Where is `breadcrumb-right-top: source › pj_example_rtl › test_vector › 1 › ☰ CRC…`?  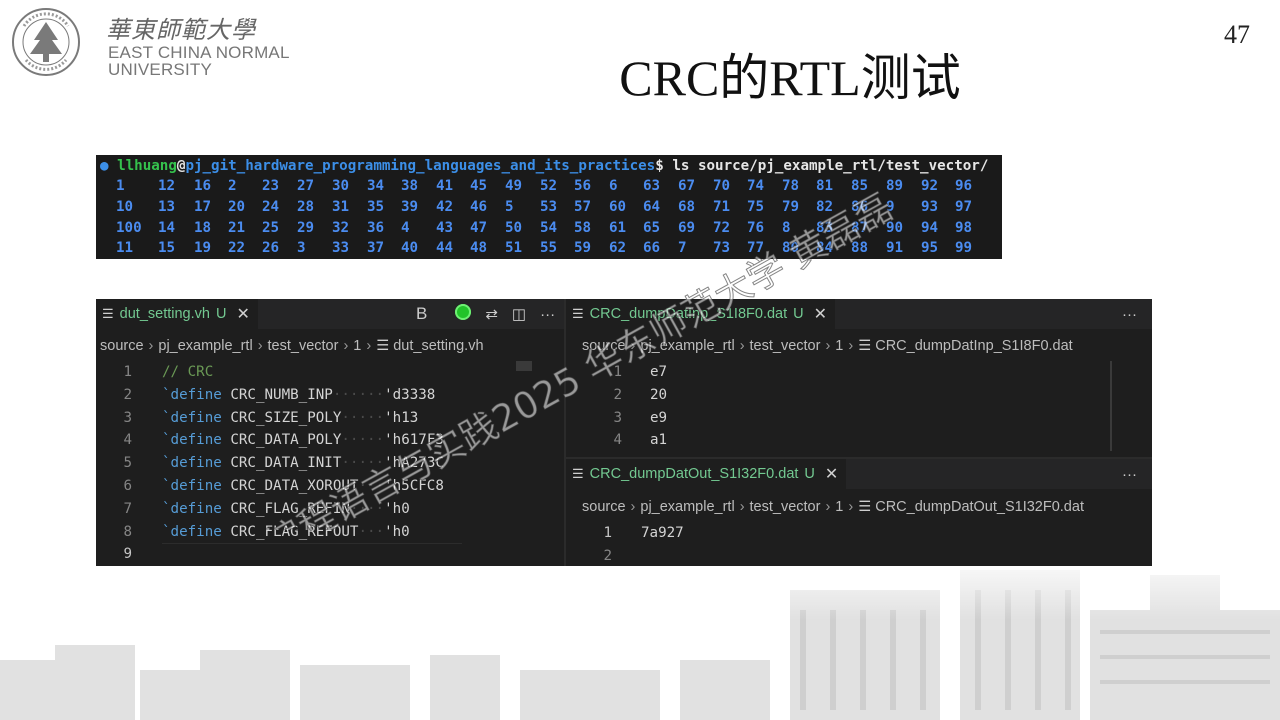
breadcrumb-right-top: source › pj_example_rtl › test_vector › 1 › ☰ CRC… is located at coordinates (827, 346).